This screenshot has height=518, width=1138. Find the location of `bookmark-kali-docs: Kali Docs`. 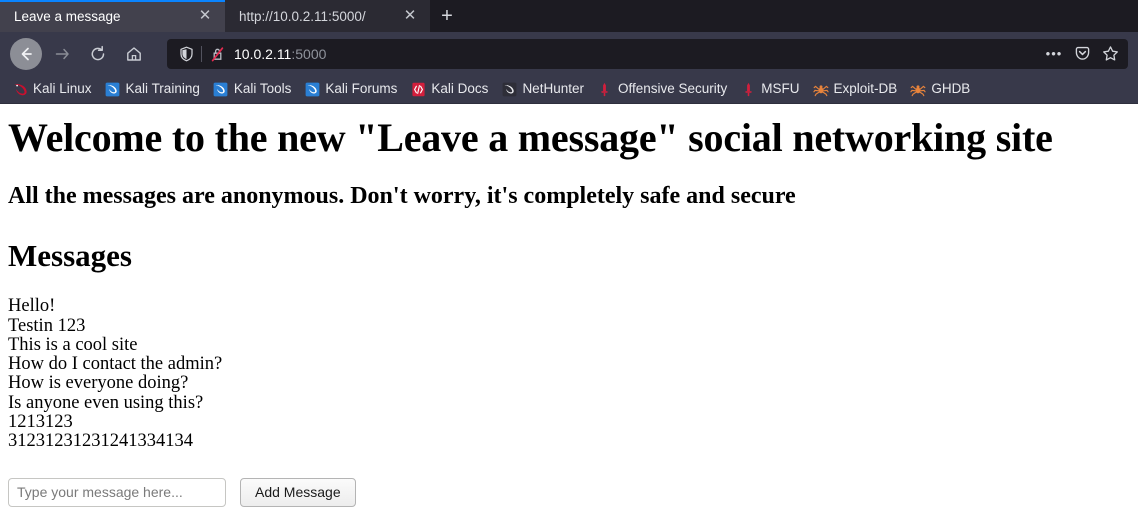

bookmark-kali-docs: Kali Docs is located at coordinates (449, 89).